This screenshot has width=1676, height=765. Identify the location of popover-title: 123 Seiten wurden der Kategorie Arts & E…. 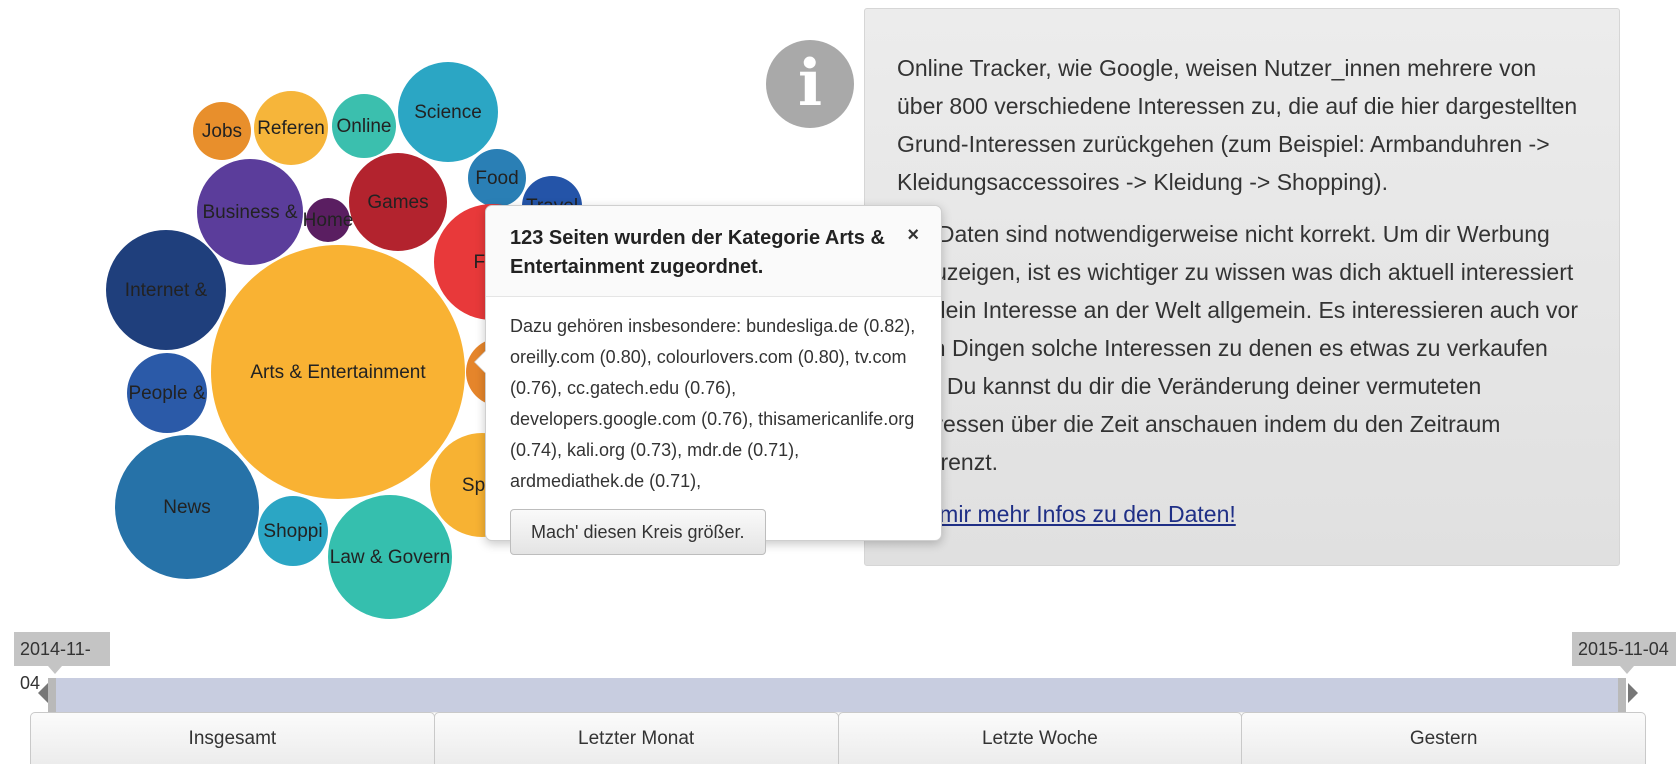
(713, 251).